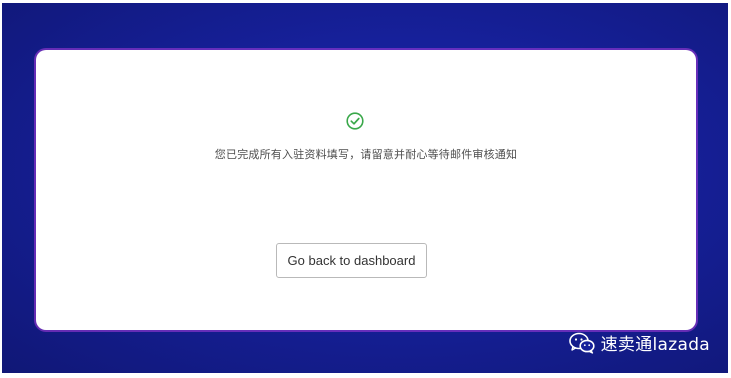 This screenshot has height=378, width=731. Describe the element at coordinates (581, 343) in the screenshot. I see `wechat-icon` at that location.